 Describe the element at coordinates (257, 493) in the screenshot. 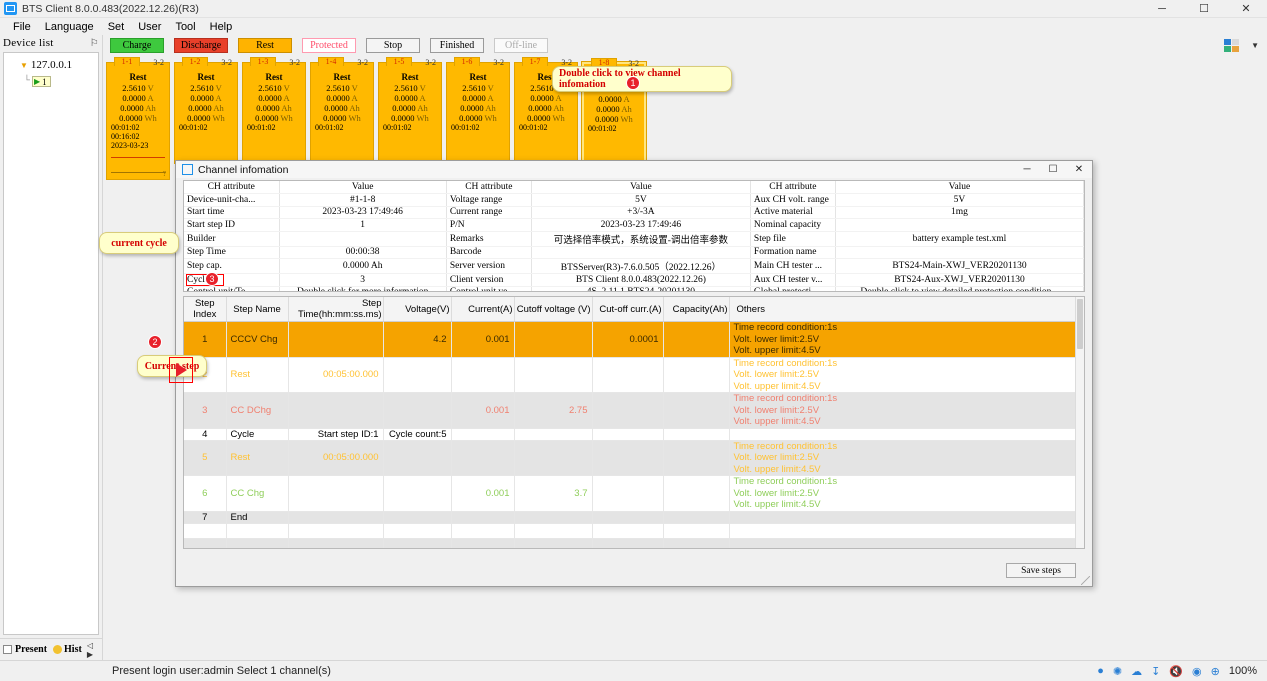

I see `cell-step-name: CC Chg` at that location.